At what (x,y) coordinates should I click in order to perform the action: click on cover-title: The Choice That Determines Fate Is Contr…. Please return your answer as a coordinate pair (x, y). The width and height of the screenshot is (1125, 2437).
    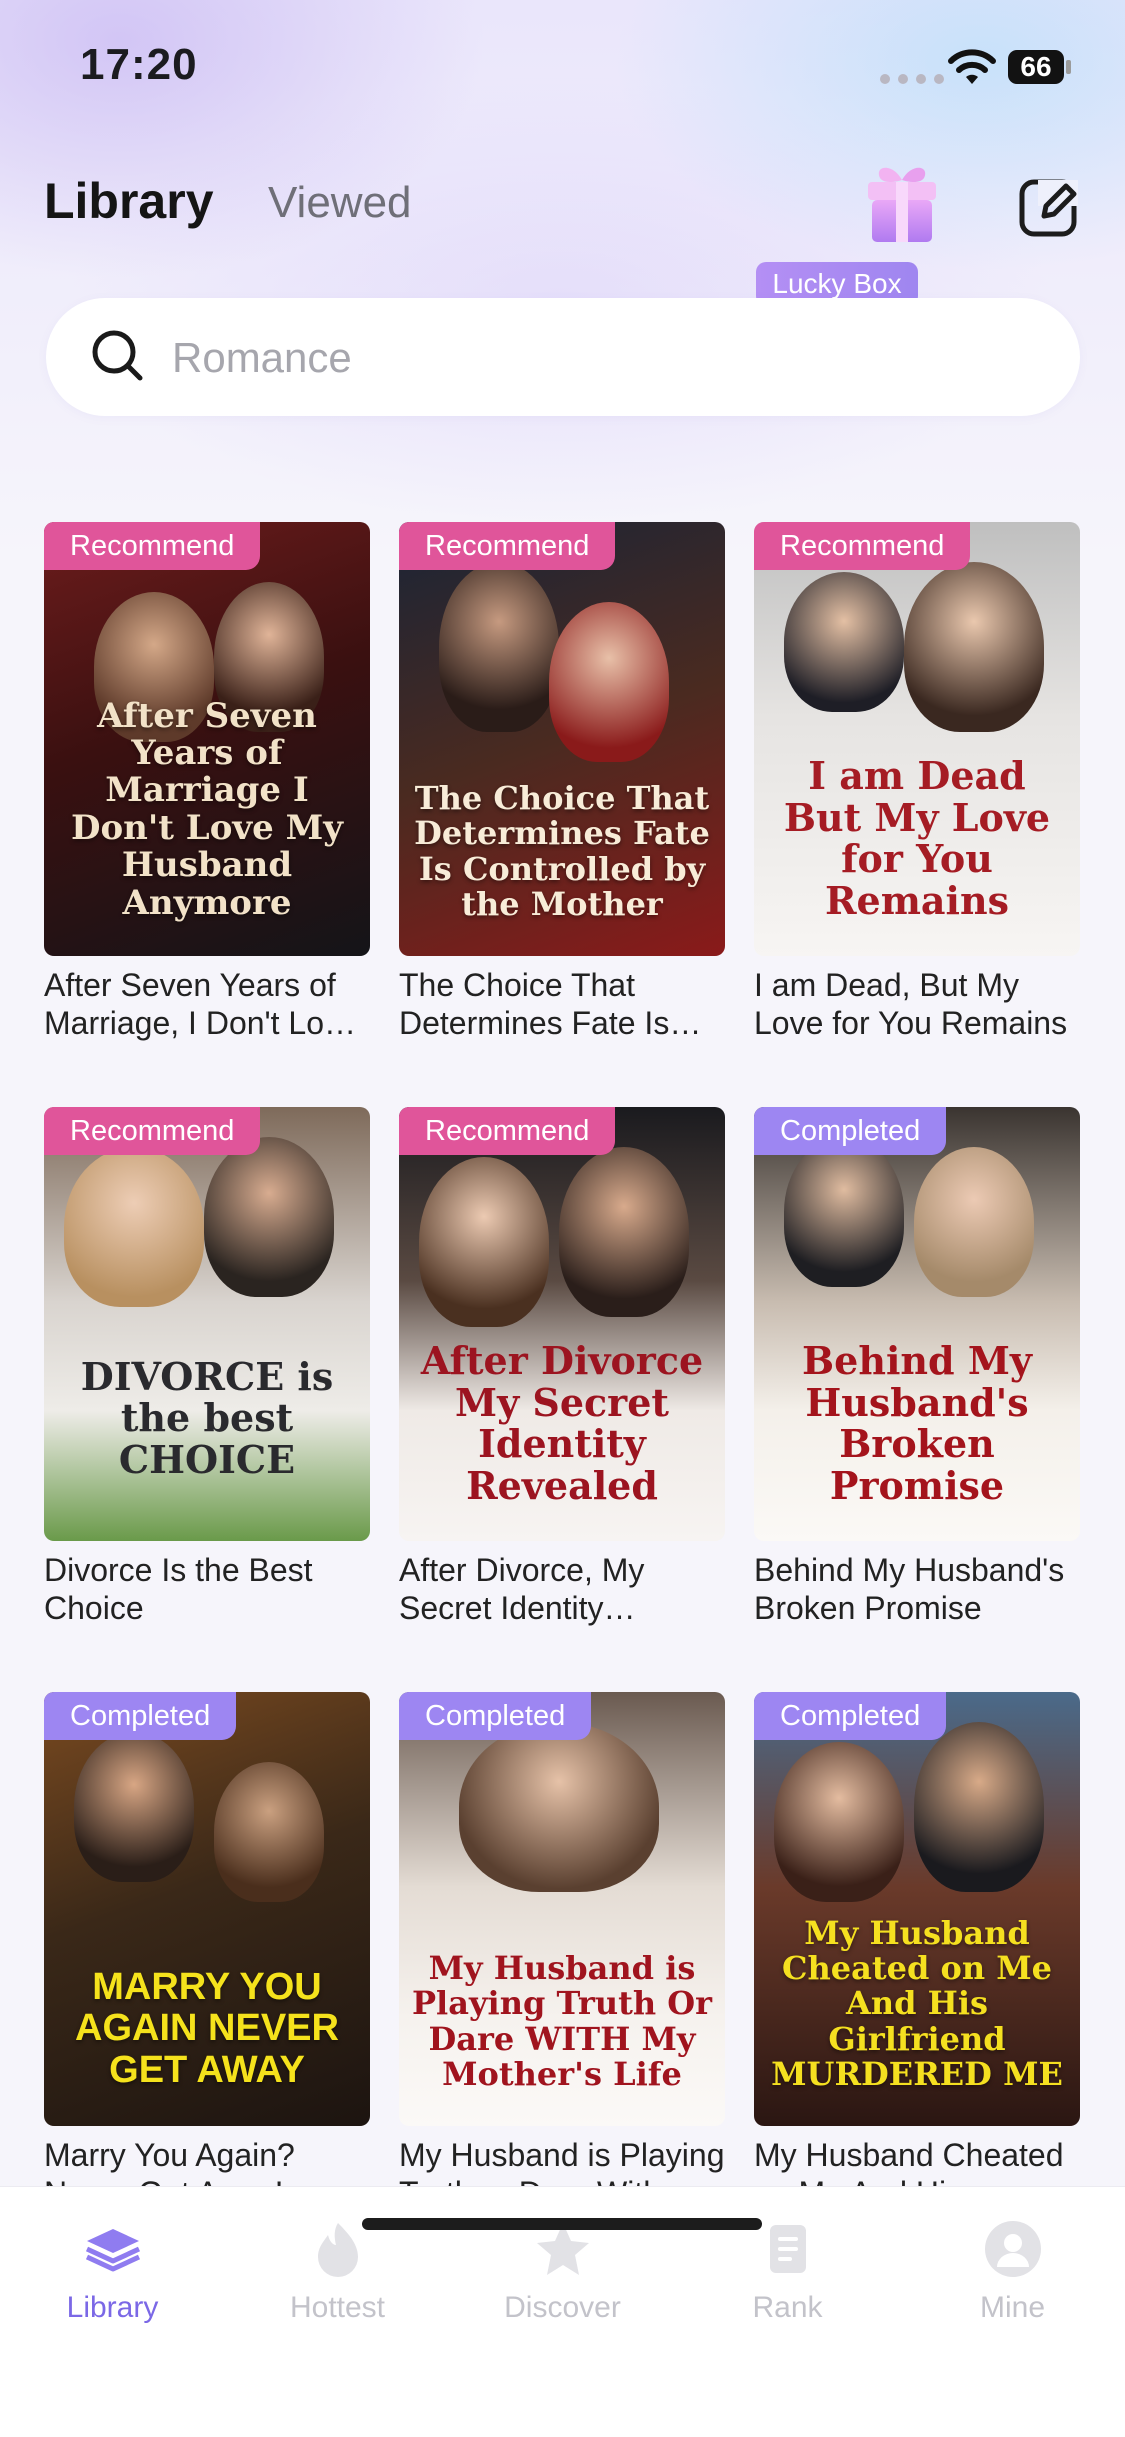
    Looking at the image, I should click on (562, 851).